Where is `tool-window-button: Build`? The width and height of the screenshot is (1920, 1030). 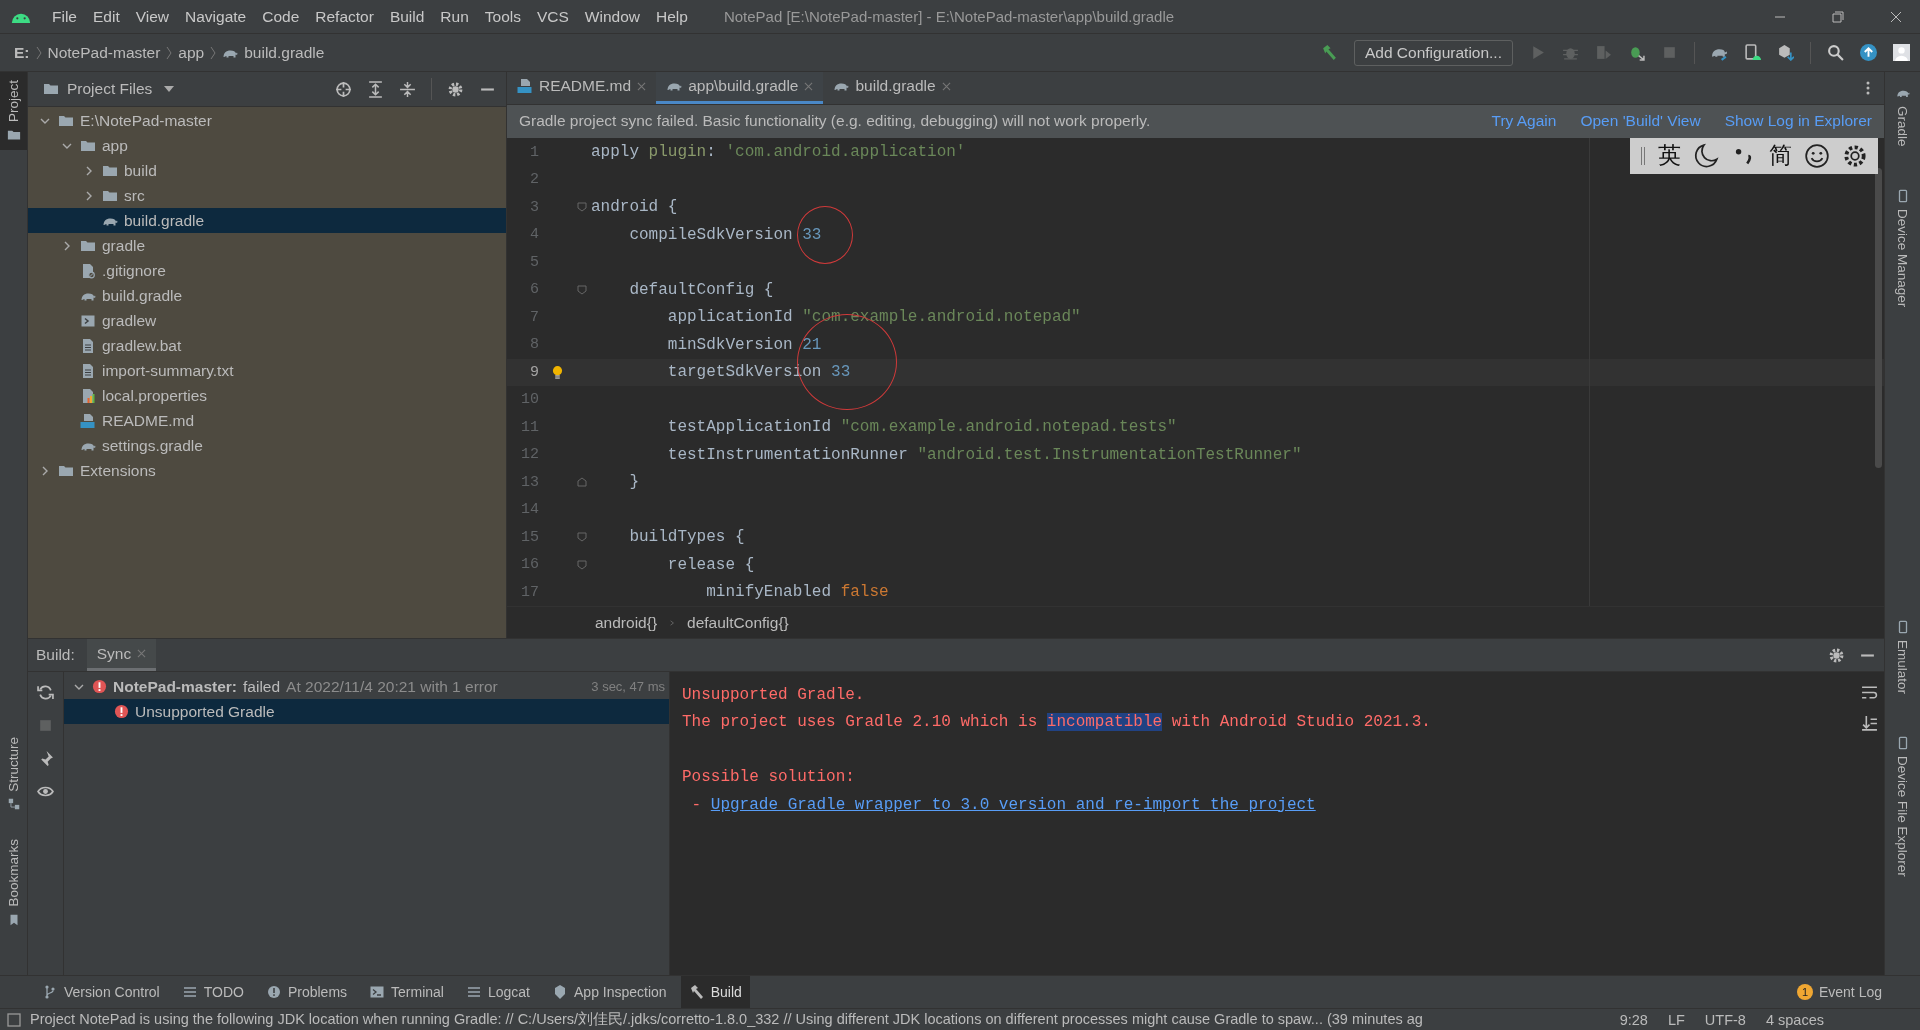
tool-window-button: Build is located at coordinates (715, 992).